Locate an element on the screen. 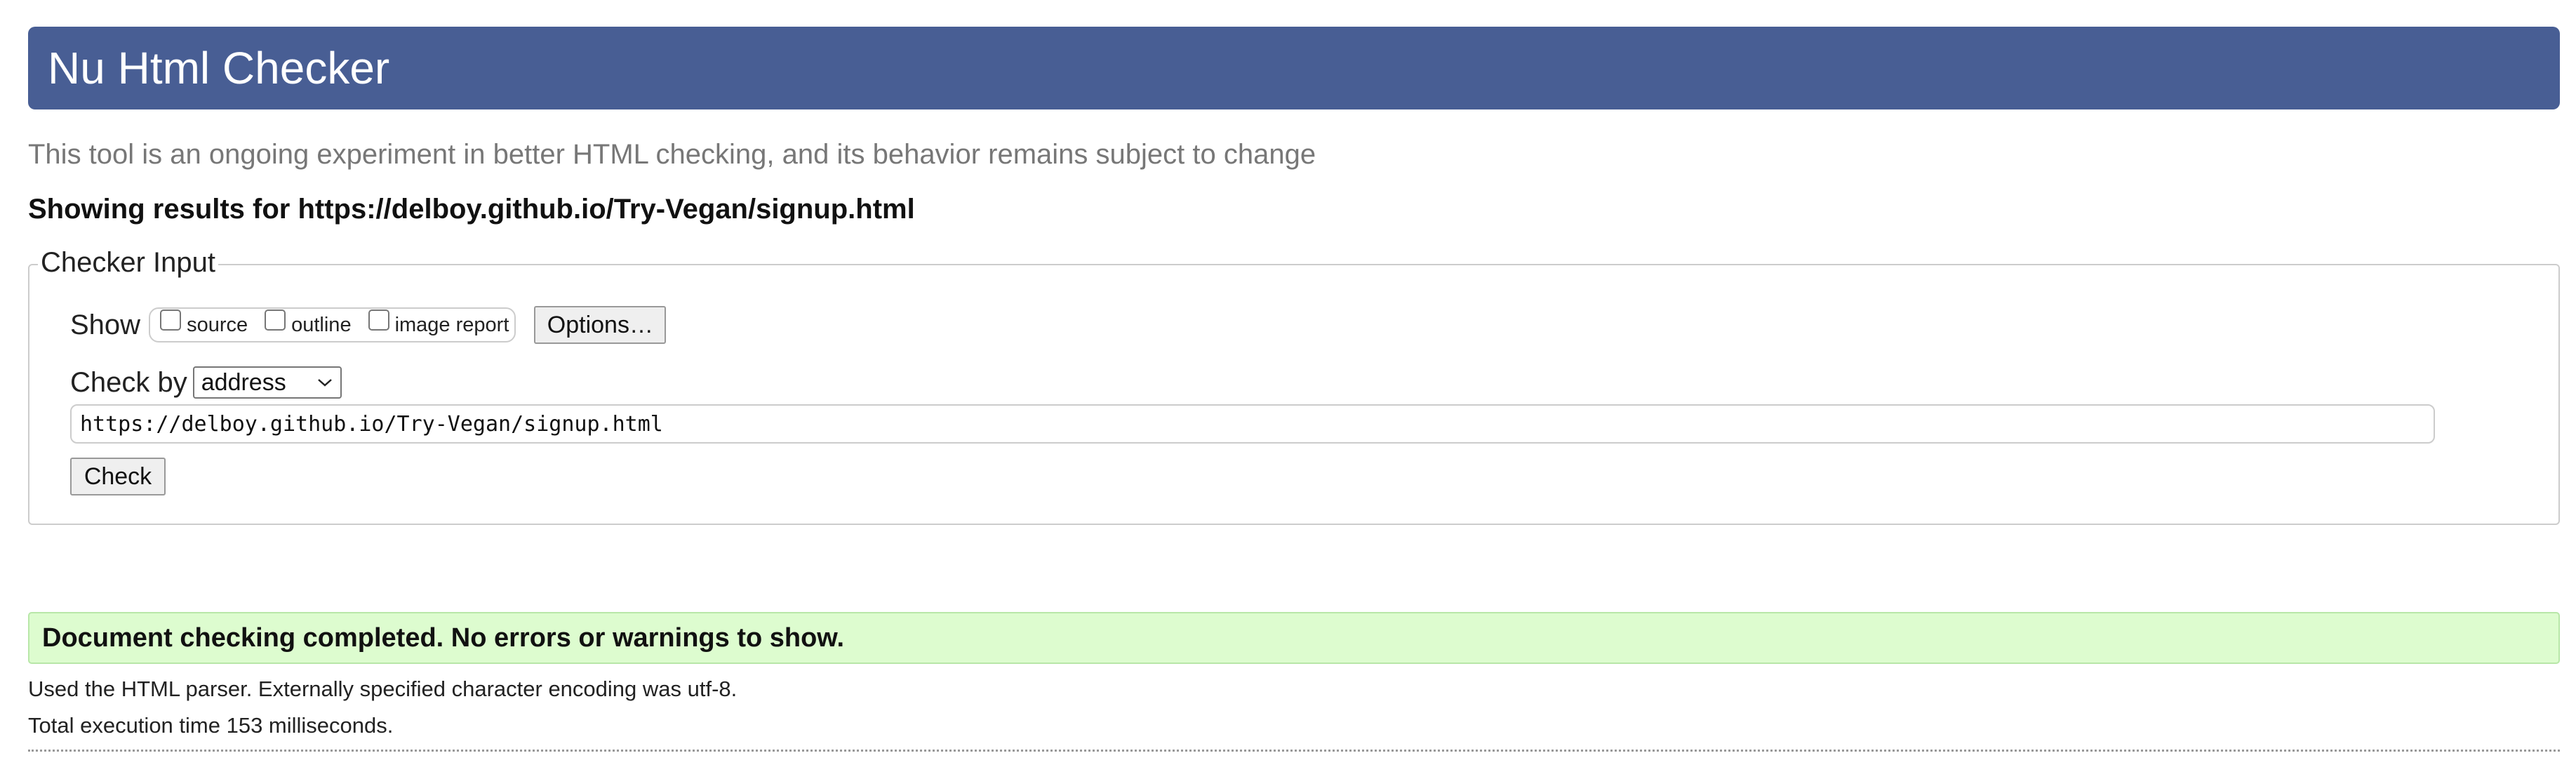 This screenshot has width=2576, height=772. outline-checkbox-box is located at coordinates (275, 320).